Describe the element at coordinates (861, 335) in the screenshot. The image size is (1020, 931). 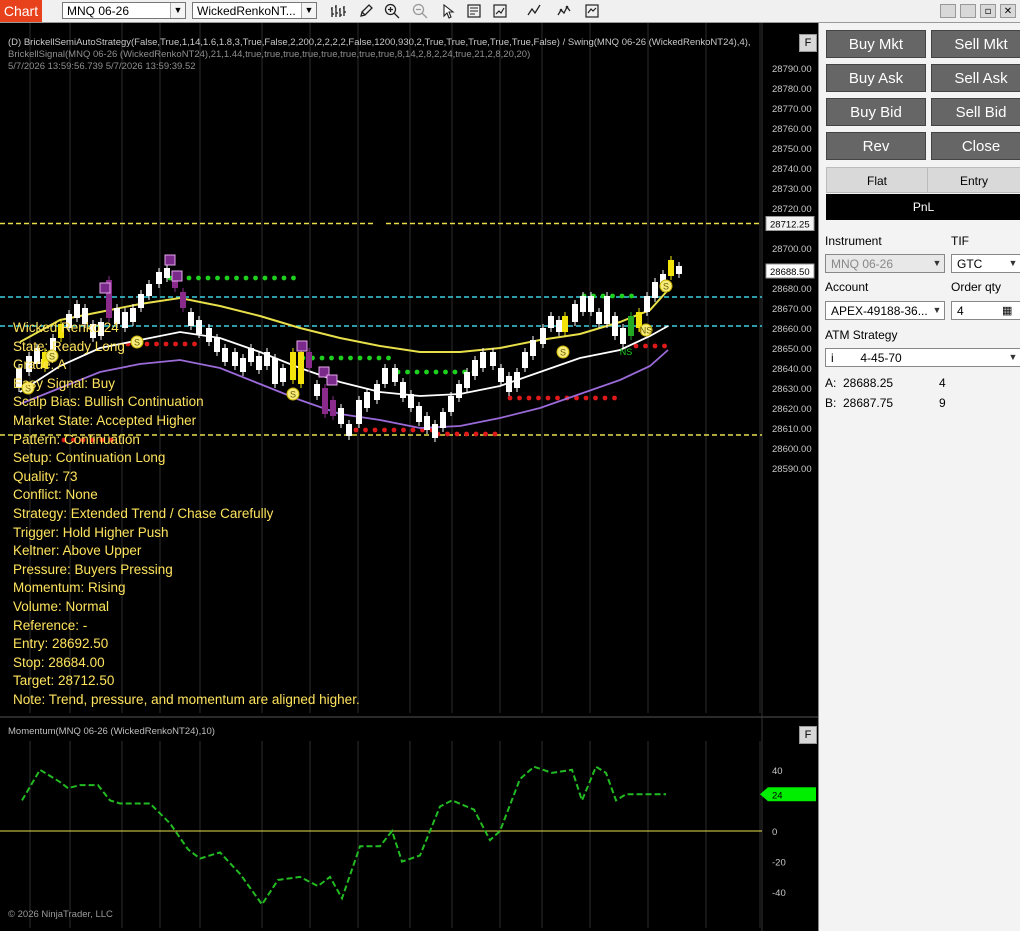
I see `atm-strategy-label: ATM Strategy` at that location.